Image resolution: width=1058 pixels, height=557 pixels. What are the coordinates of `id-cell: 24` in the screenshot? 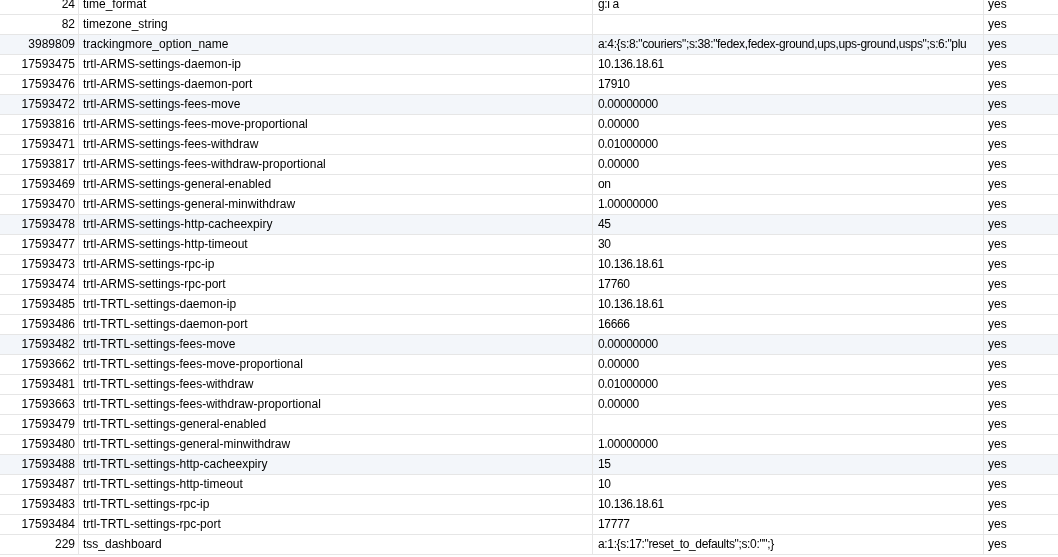 It's located at (68, 5).